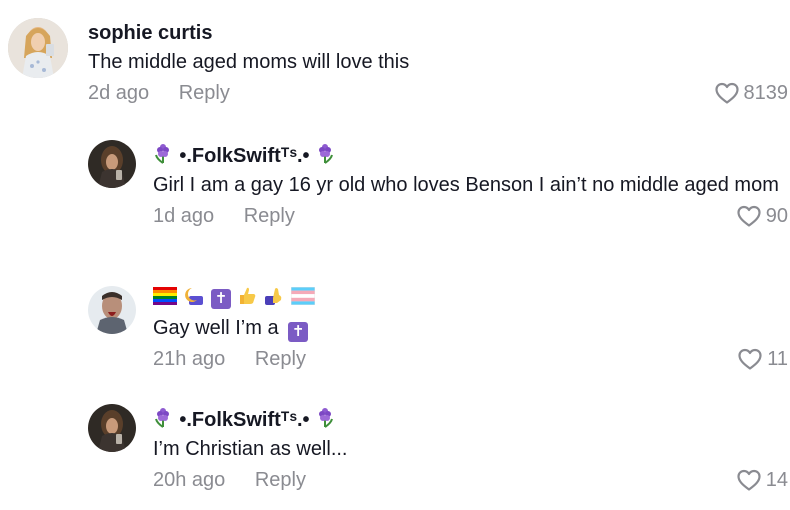 This screenshot has height=510, width=790. Describe the element at coordinates (471, 359) in the screenshot. I see `comment-meta: 21h ago Reply 11` at that location.